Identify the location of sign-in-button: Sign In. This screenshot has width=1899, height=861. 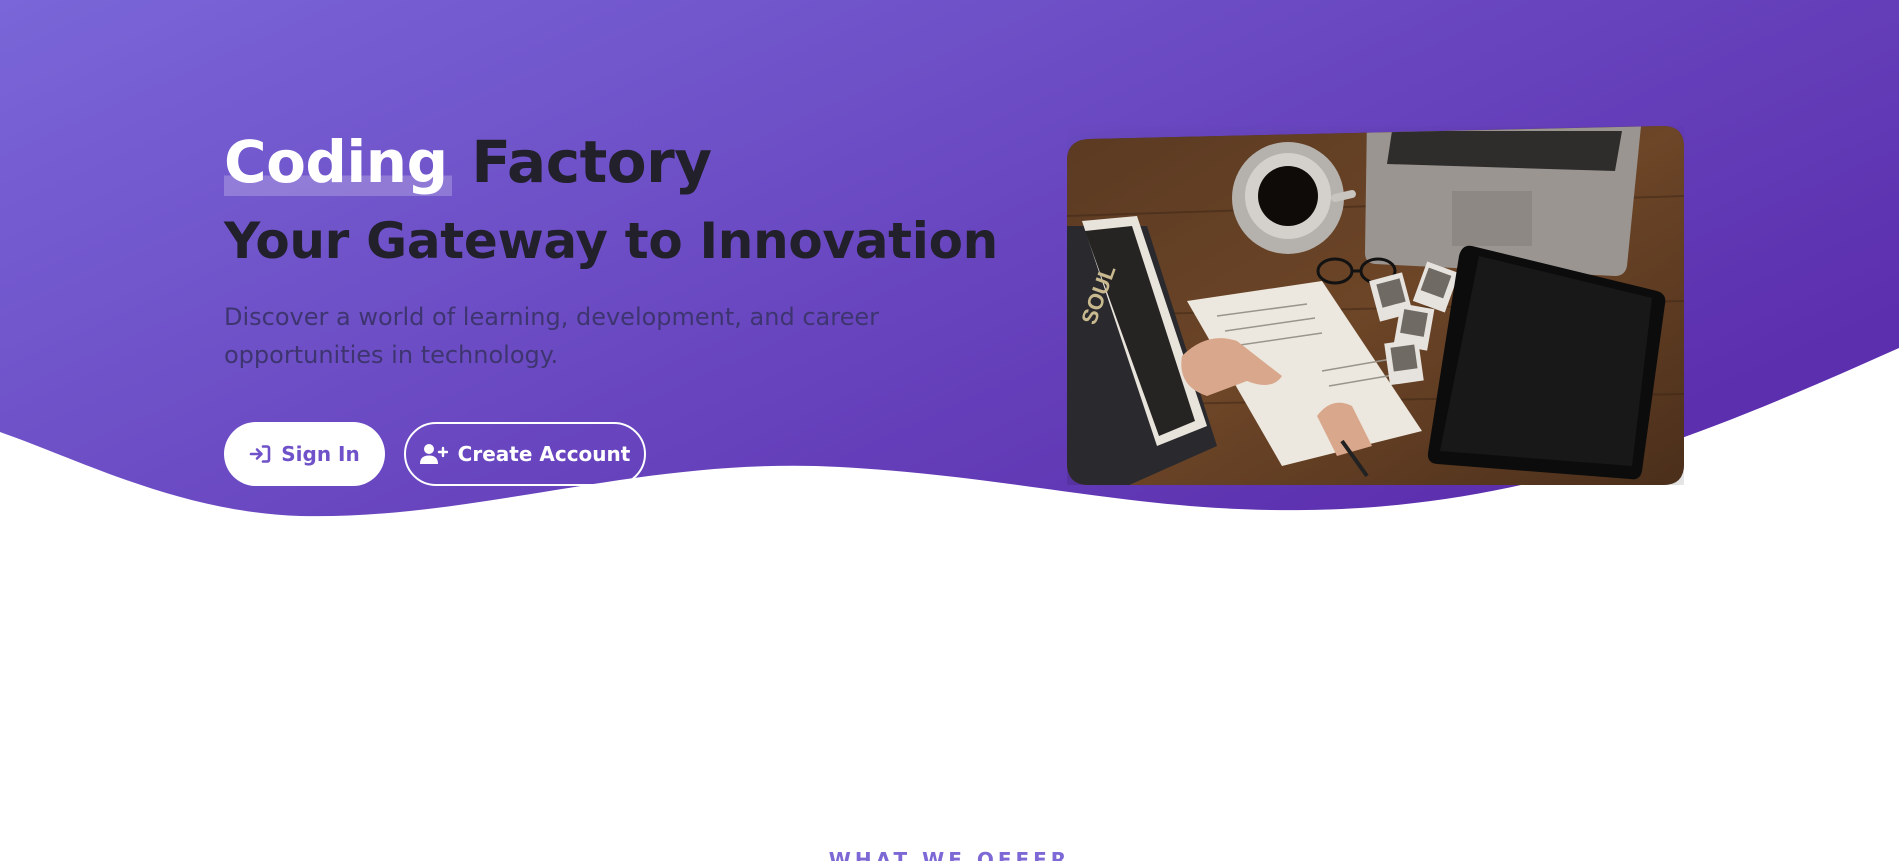
(304, 454).